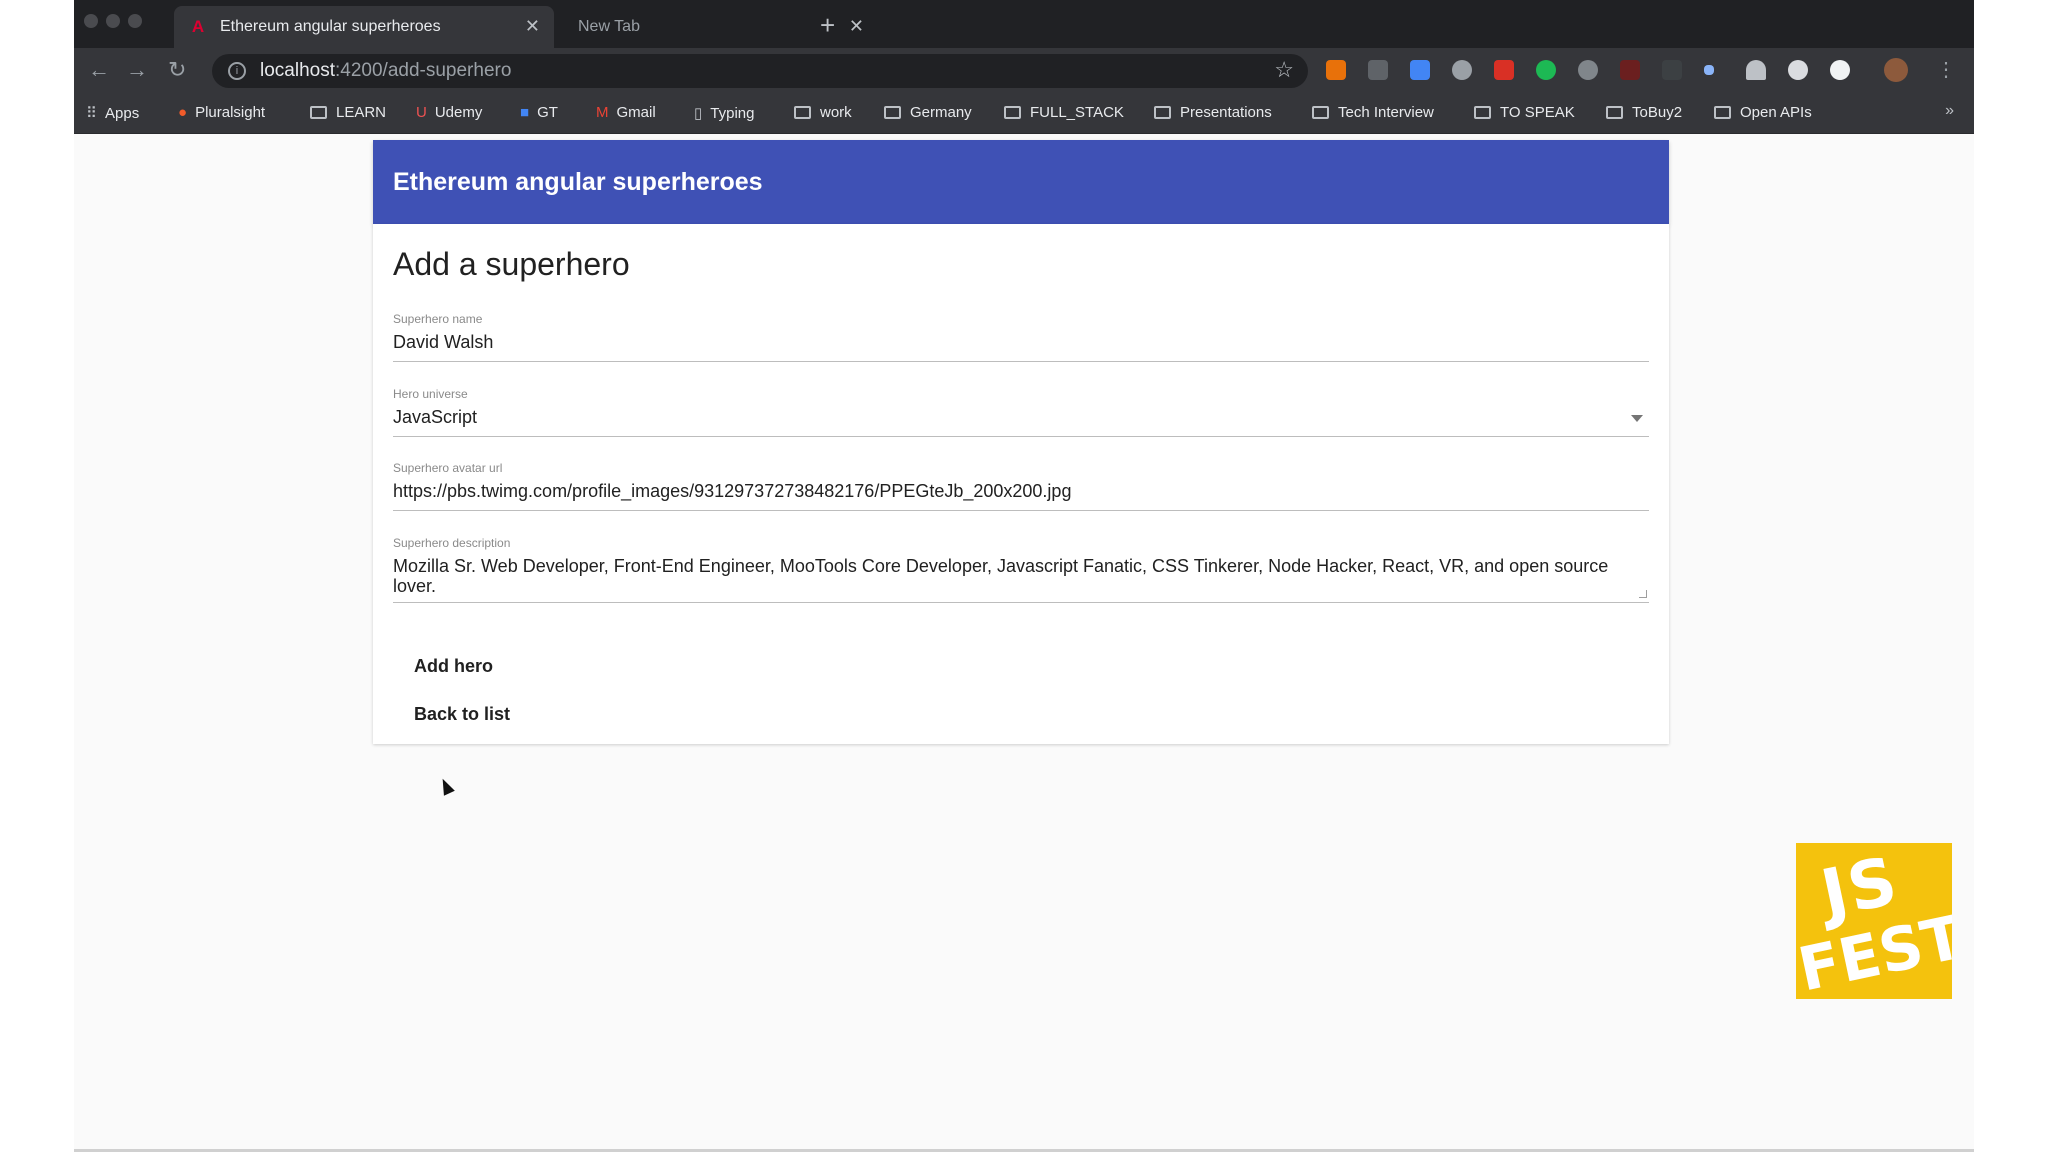 The image size is (2048, 1152). I want to click on site-info-icon: i, so click(237, 71).